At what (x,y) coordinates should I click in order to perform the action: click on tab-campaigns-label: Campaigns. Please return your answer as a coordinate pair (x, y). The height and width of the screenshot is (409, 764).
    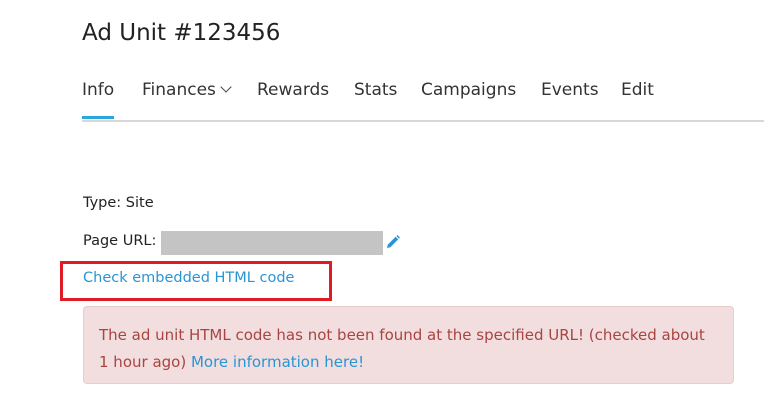
    Looking at the image, I should click on (469, 90).